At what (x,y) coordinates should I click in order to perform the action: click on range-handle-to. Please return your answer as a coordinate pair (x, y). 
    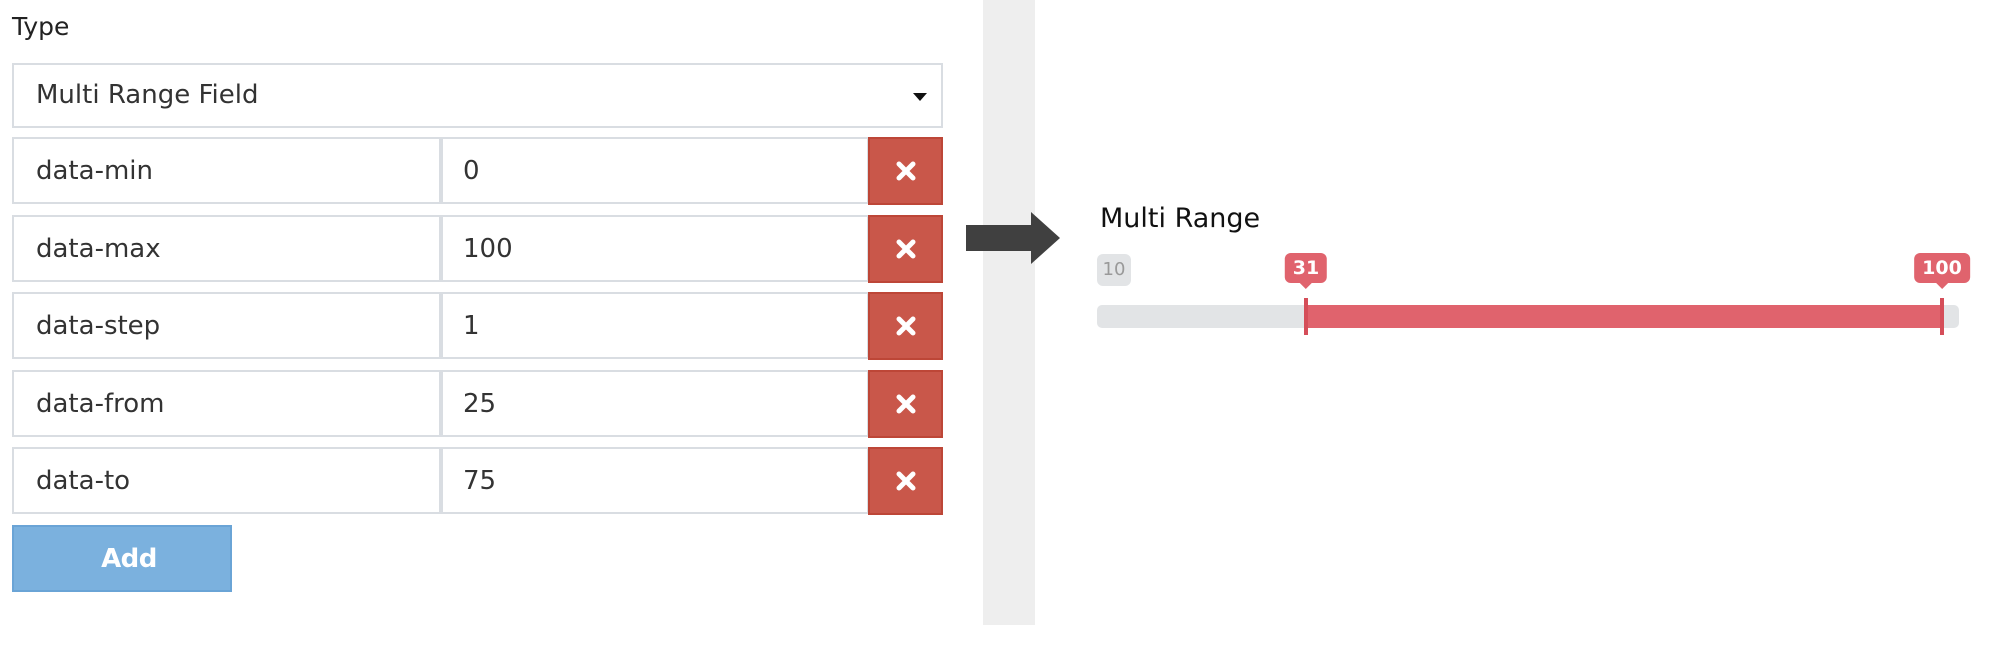
    Looking at the image, I should click on (1942, 316).